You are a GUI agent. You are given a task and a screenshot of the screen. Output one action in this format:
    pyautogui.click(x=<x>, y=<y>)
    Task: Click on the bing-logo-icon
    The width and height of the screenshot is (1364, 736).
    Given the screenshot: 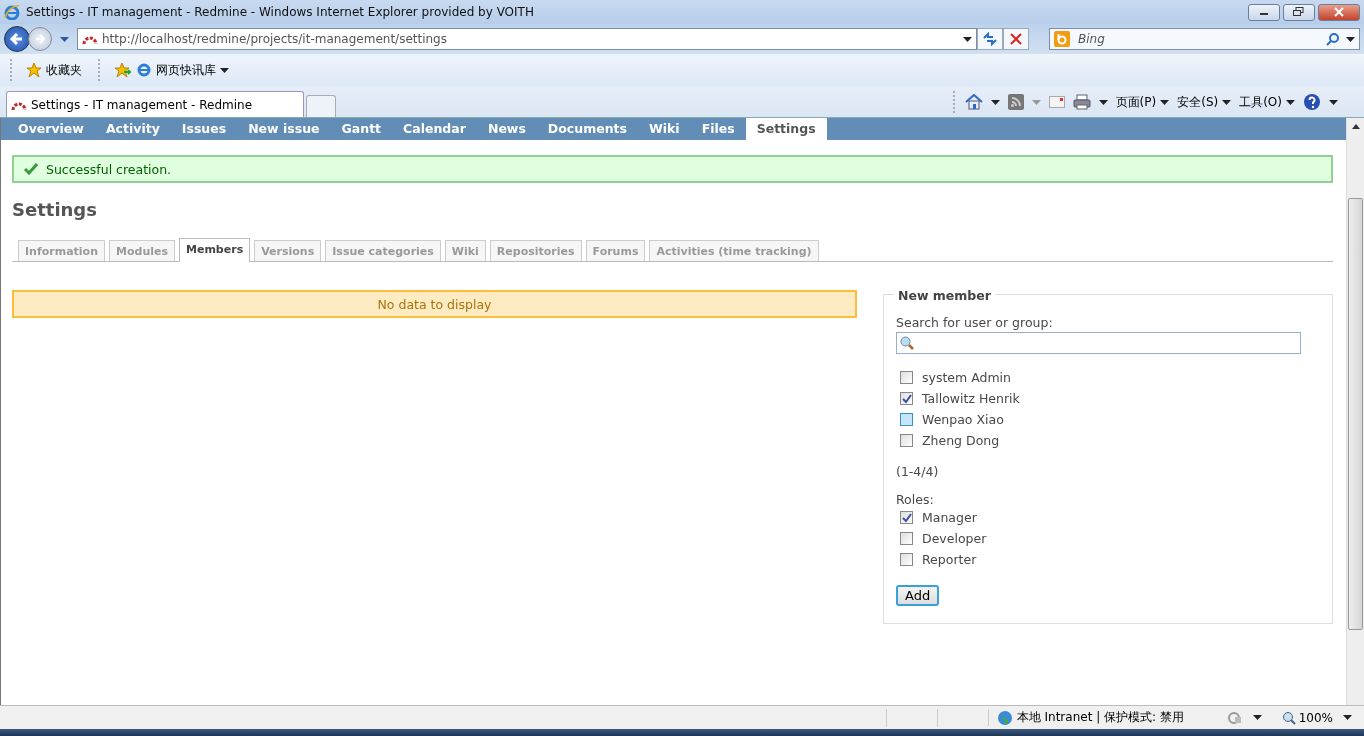 What is the action you would take?
    pyautogui.click(x=1062, y=39)
    